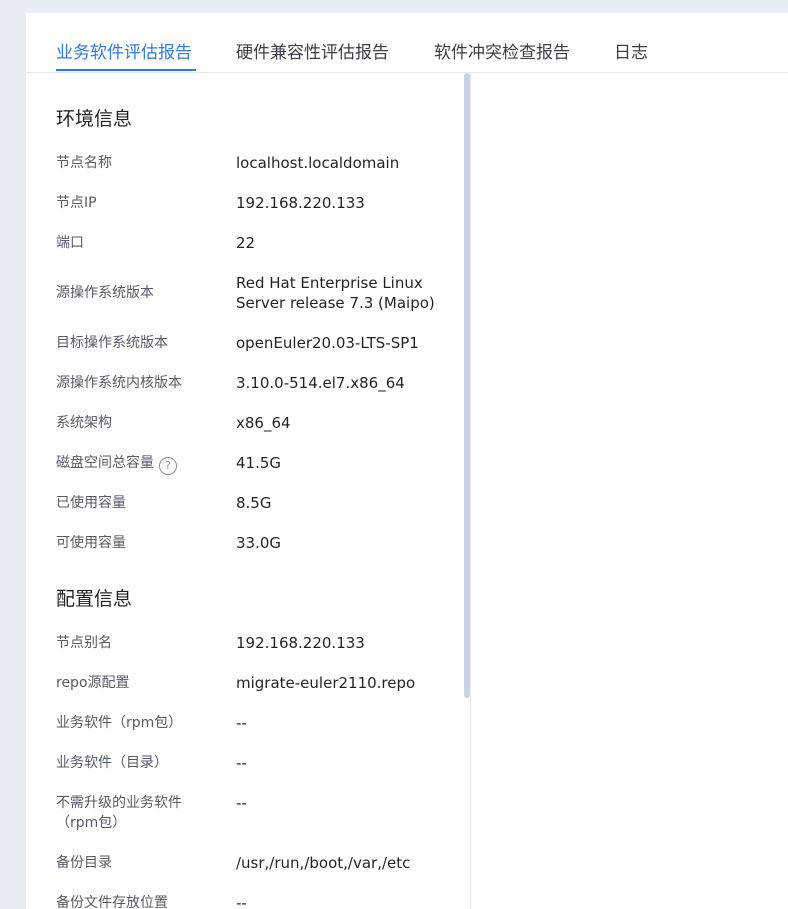 This screenshot has width=788, height=909. What do you see at coordinates (105, 293) in the screenshot?
I see `label-source-os-version: 源操作系统版本` at bounding box center [105, 293].